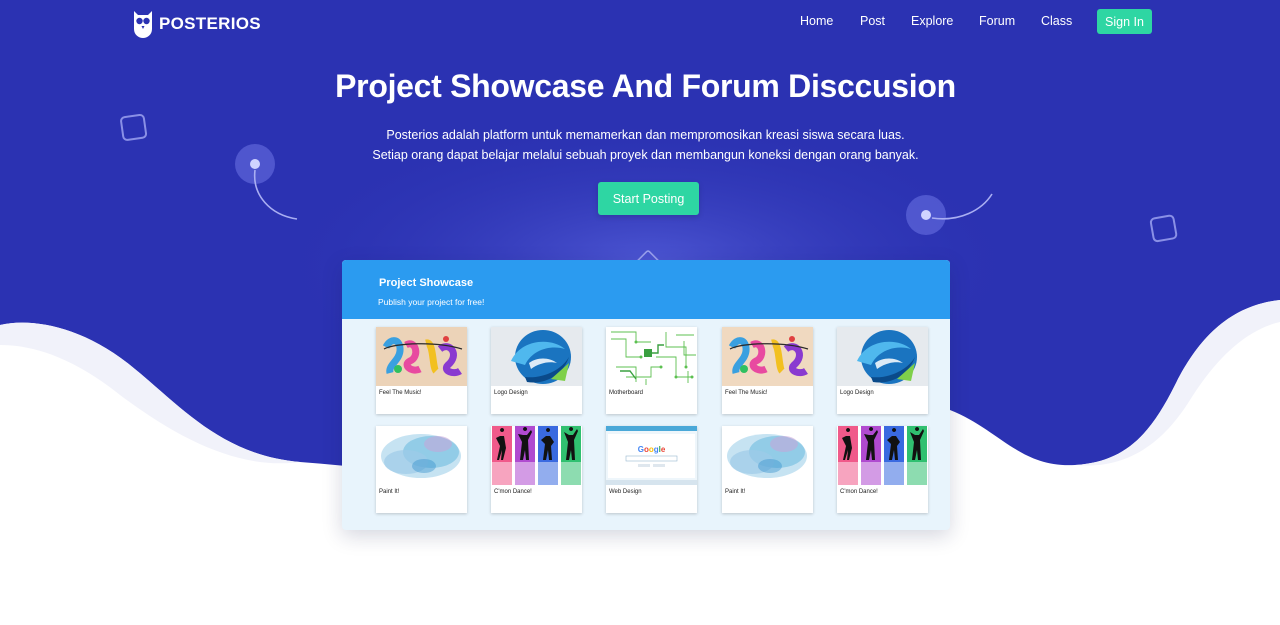 This screenshot has width=1280, height=625. I want to click on nav-post: Post, so click(872, 21).